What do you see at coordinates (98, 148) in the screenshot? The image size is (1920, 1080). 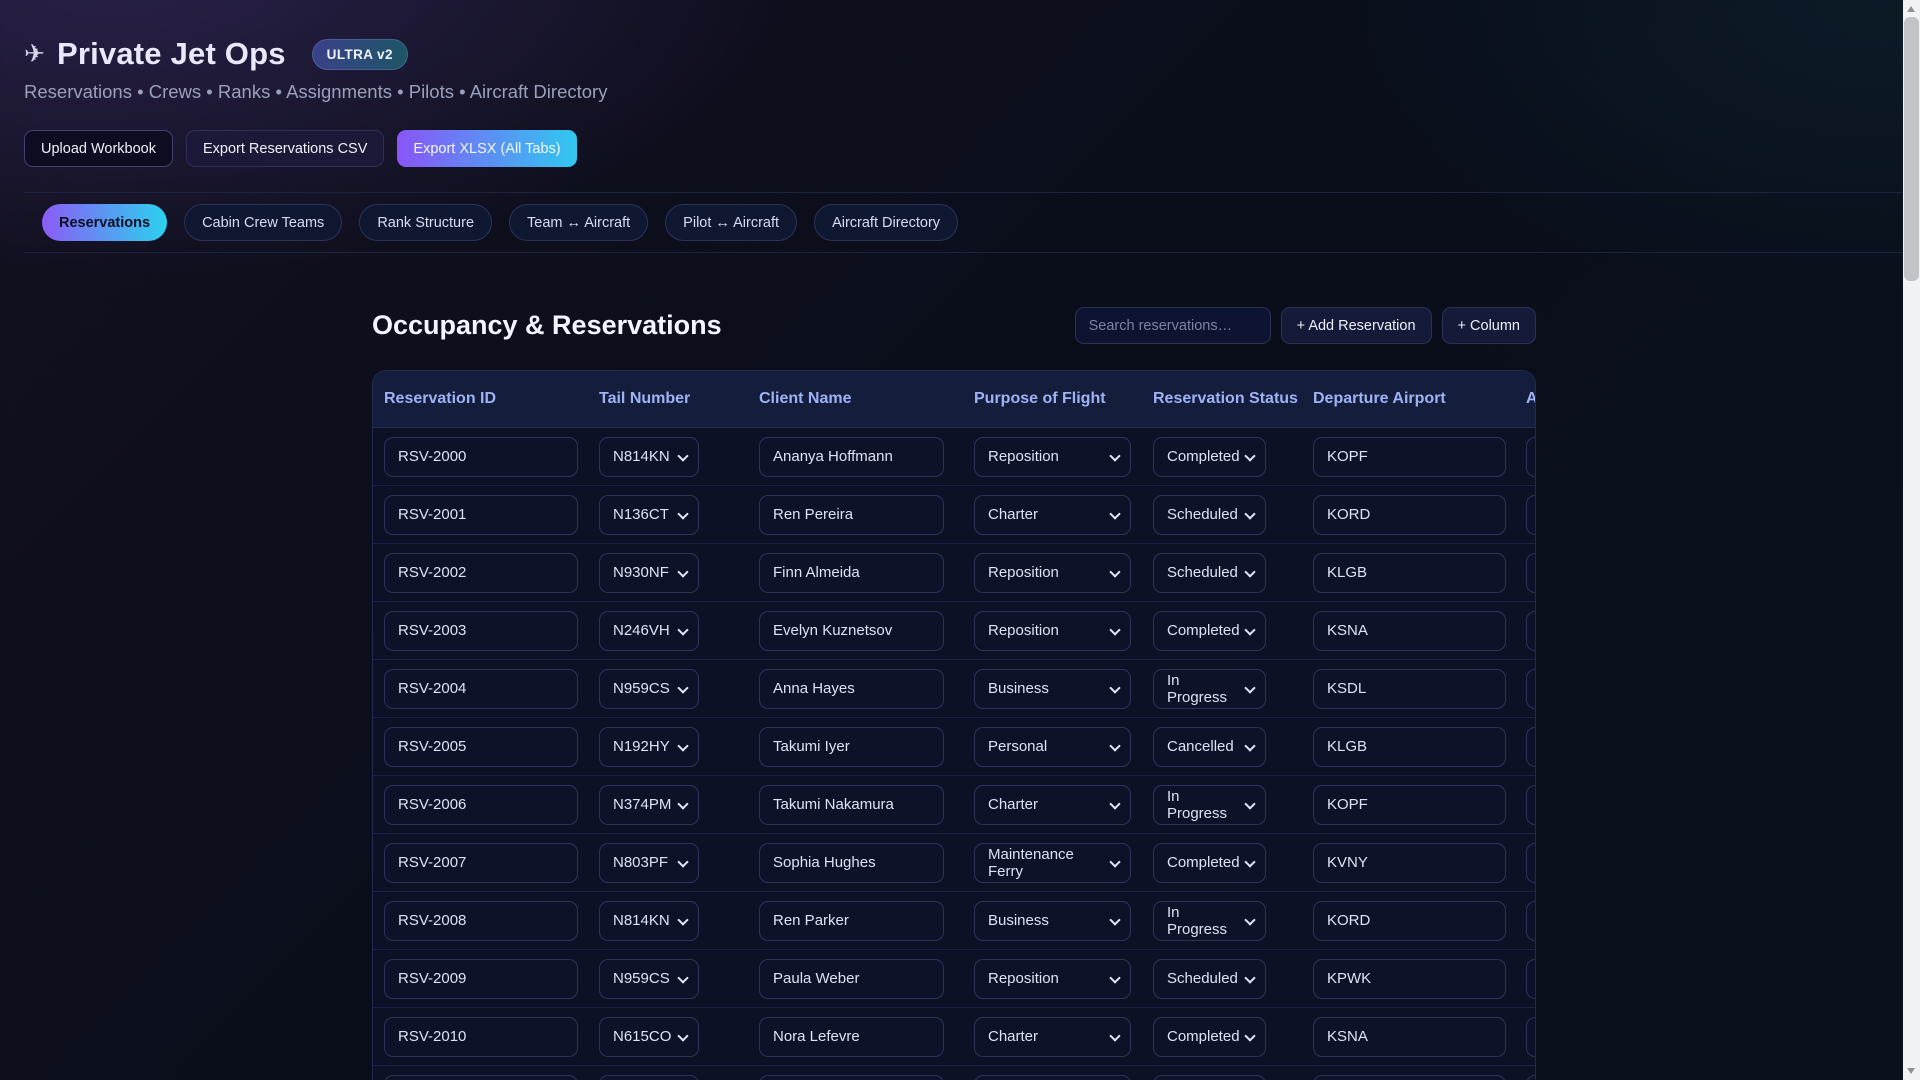 I see `upload-workbook-button: Upload Workbook` at bounding box center [98, 148].